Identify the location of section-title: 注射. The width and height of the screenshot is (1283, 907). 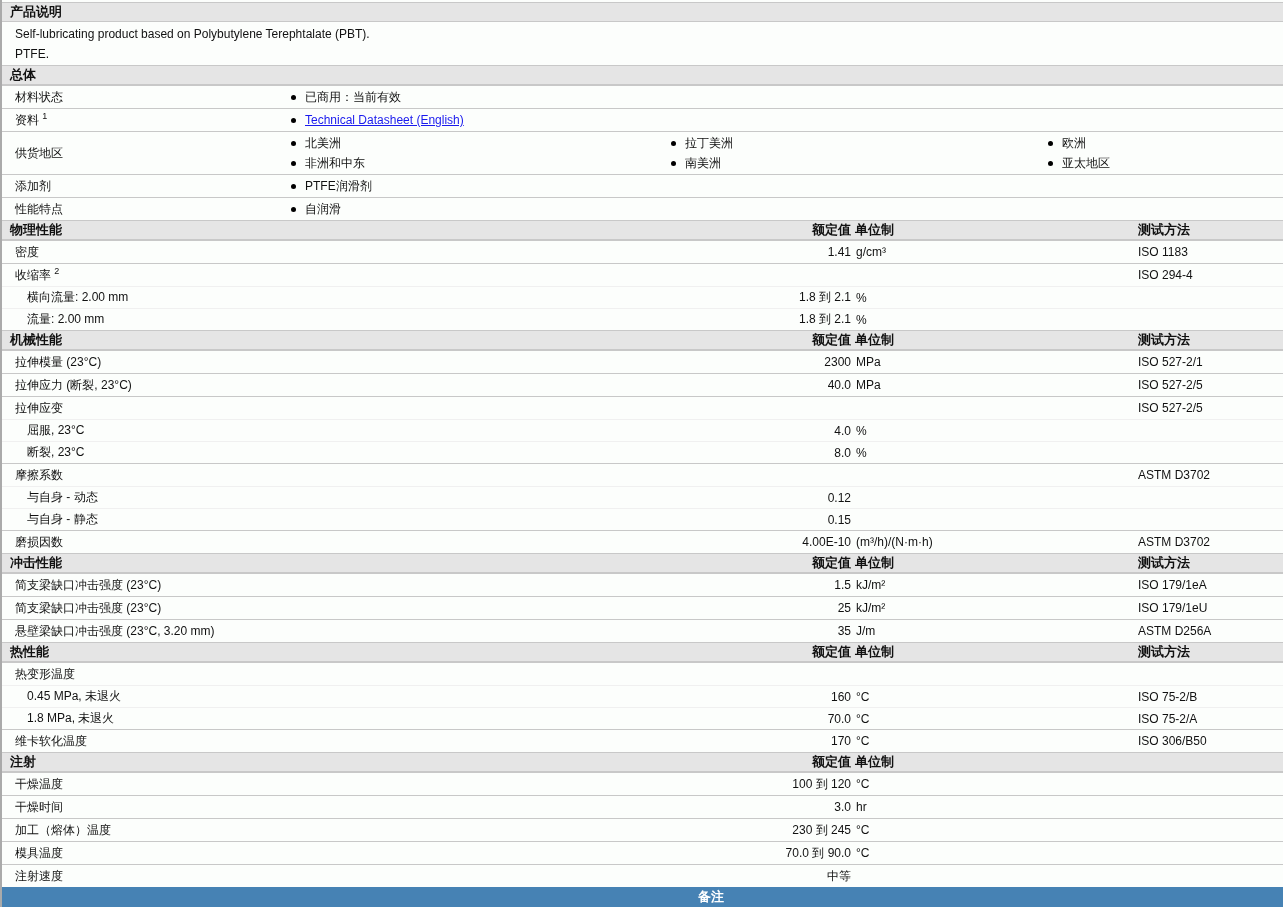
(23, 762).